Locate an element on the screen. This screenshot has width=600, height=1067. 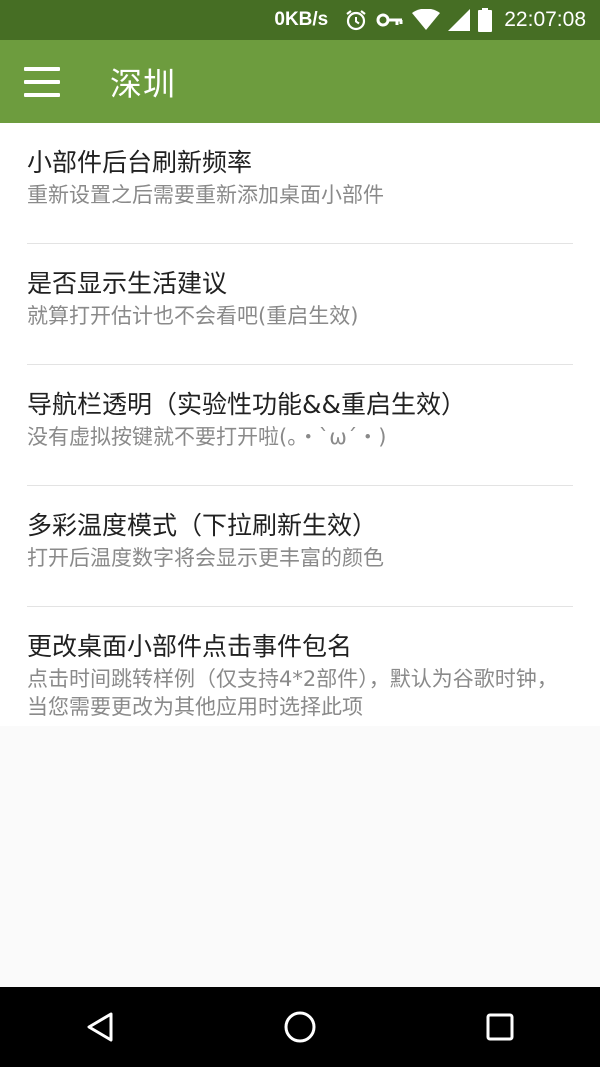
status-time: 22:07:08 is located at coordinates (545, 19).